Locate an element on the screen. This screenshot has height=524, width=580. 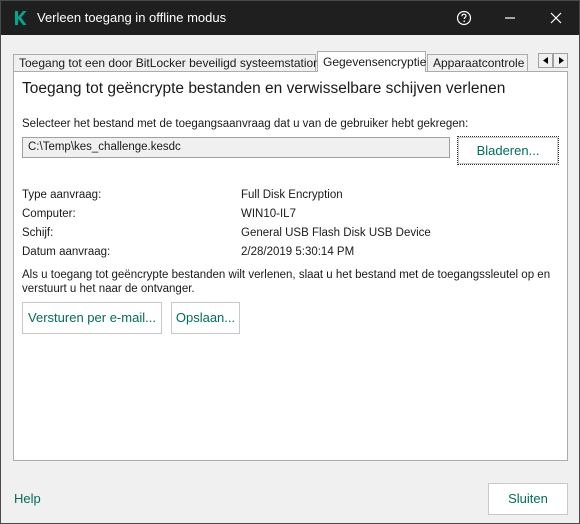
tab-device-control: Apparaatcontrole is located at coordinates (477, 62).